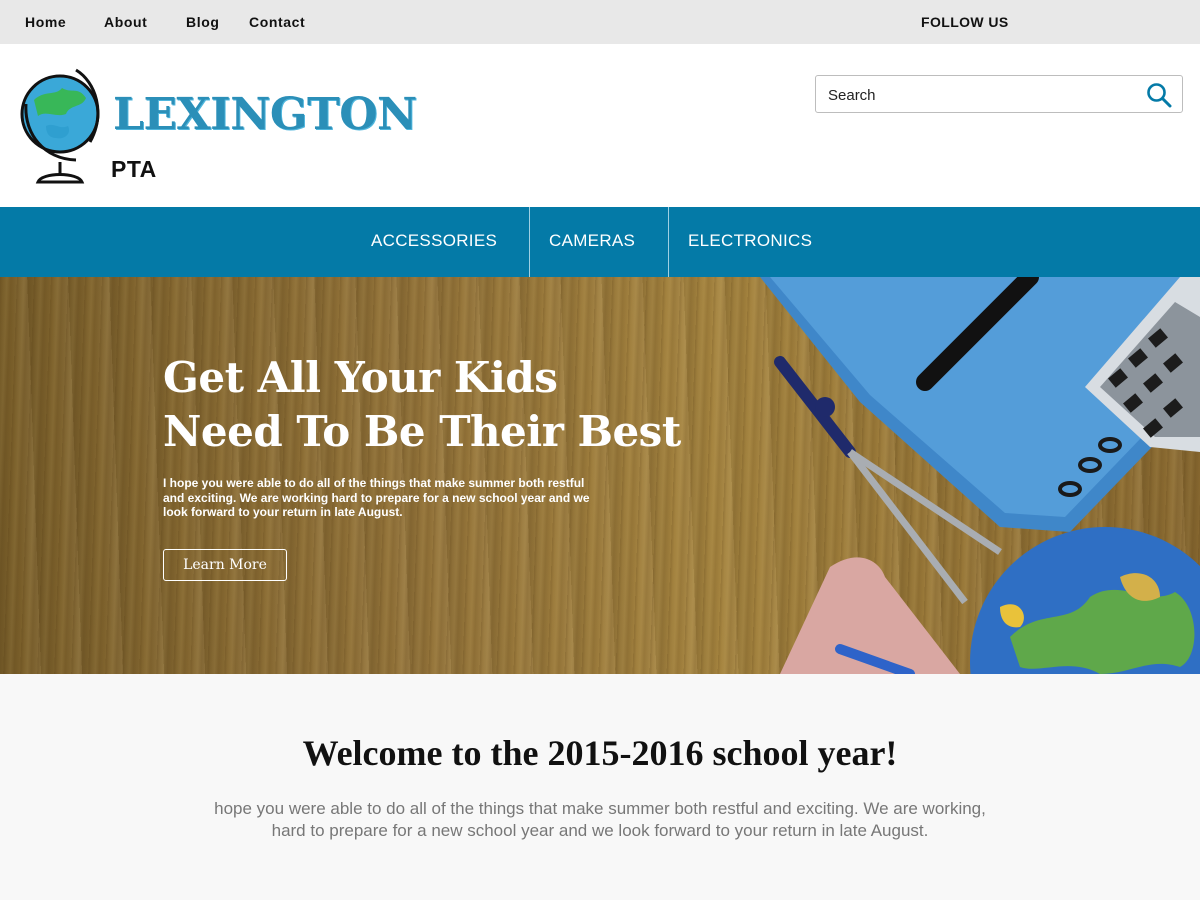 The width and height of the screenshot is (1200, 900). I want to click on welcome-heading: Welcome to the 2015-2016 school year!, so click(600, 753).